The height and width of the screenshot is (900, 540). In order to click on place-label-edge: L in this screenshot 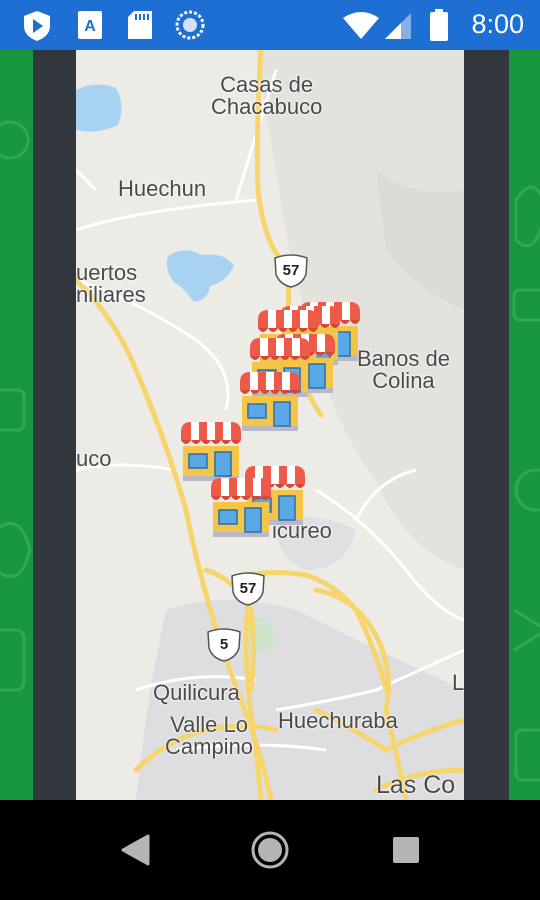, I will do `click(458, 682)`.